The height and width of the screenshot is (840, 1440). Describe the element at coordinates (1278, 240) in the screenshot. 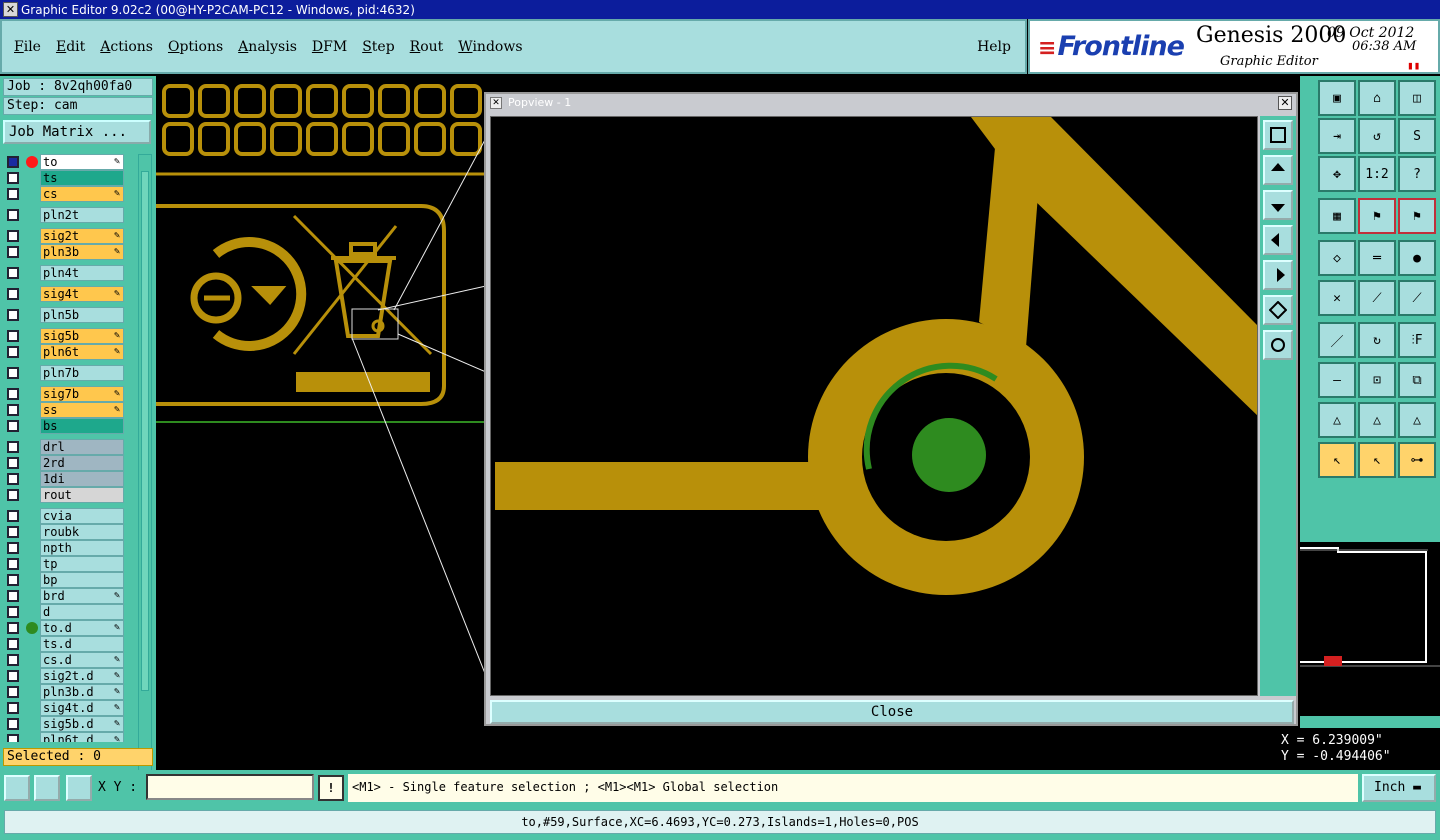

I see `pan-left-icon` at that location.